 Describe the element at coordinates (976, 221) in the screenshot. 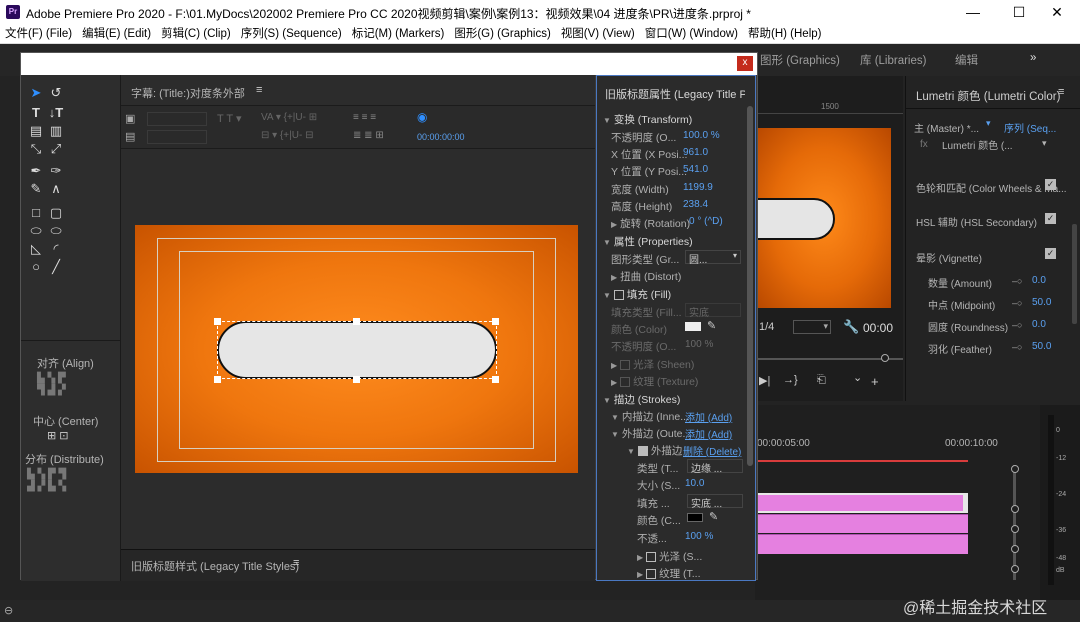

I see `hsl-section: HSL 辅助 (HSL Secondary)` at that location.